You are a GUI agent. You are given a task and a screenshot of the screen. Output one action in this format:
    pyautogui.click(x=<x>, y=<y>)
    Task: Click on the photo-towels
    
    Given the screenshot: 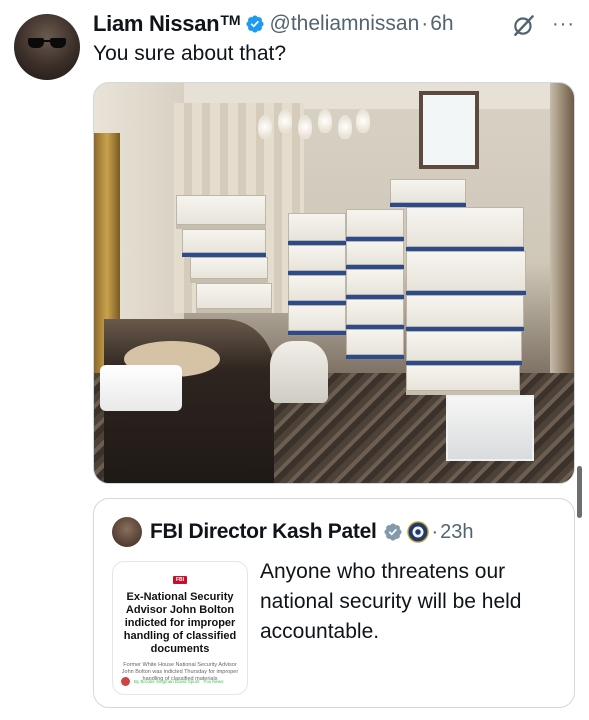 What is the action you would take?
    pyautogui.click(x=141, y=388)
    